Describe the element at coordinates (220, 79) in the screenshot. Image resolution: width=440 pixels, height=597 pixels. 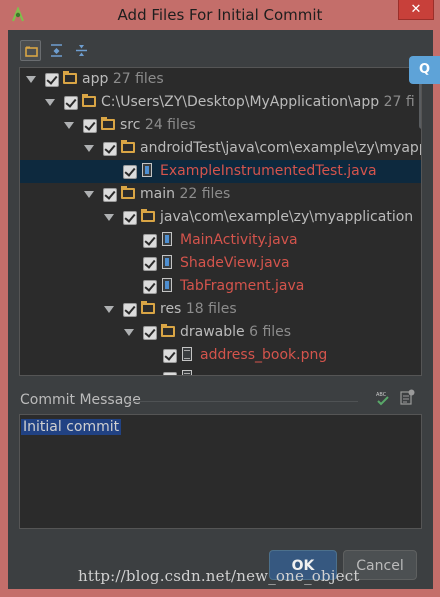
I see `tree-row: app 27 files` at that location.